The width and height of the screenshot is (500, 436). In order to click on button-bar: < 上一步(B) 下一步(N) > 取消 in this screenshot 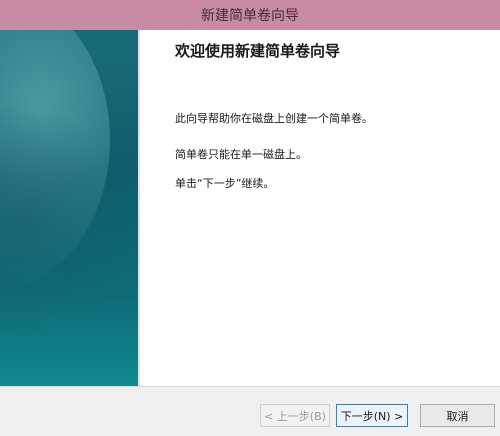, I will do `click(250, 411)`.